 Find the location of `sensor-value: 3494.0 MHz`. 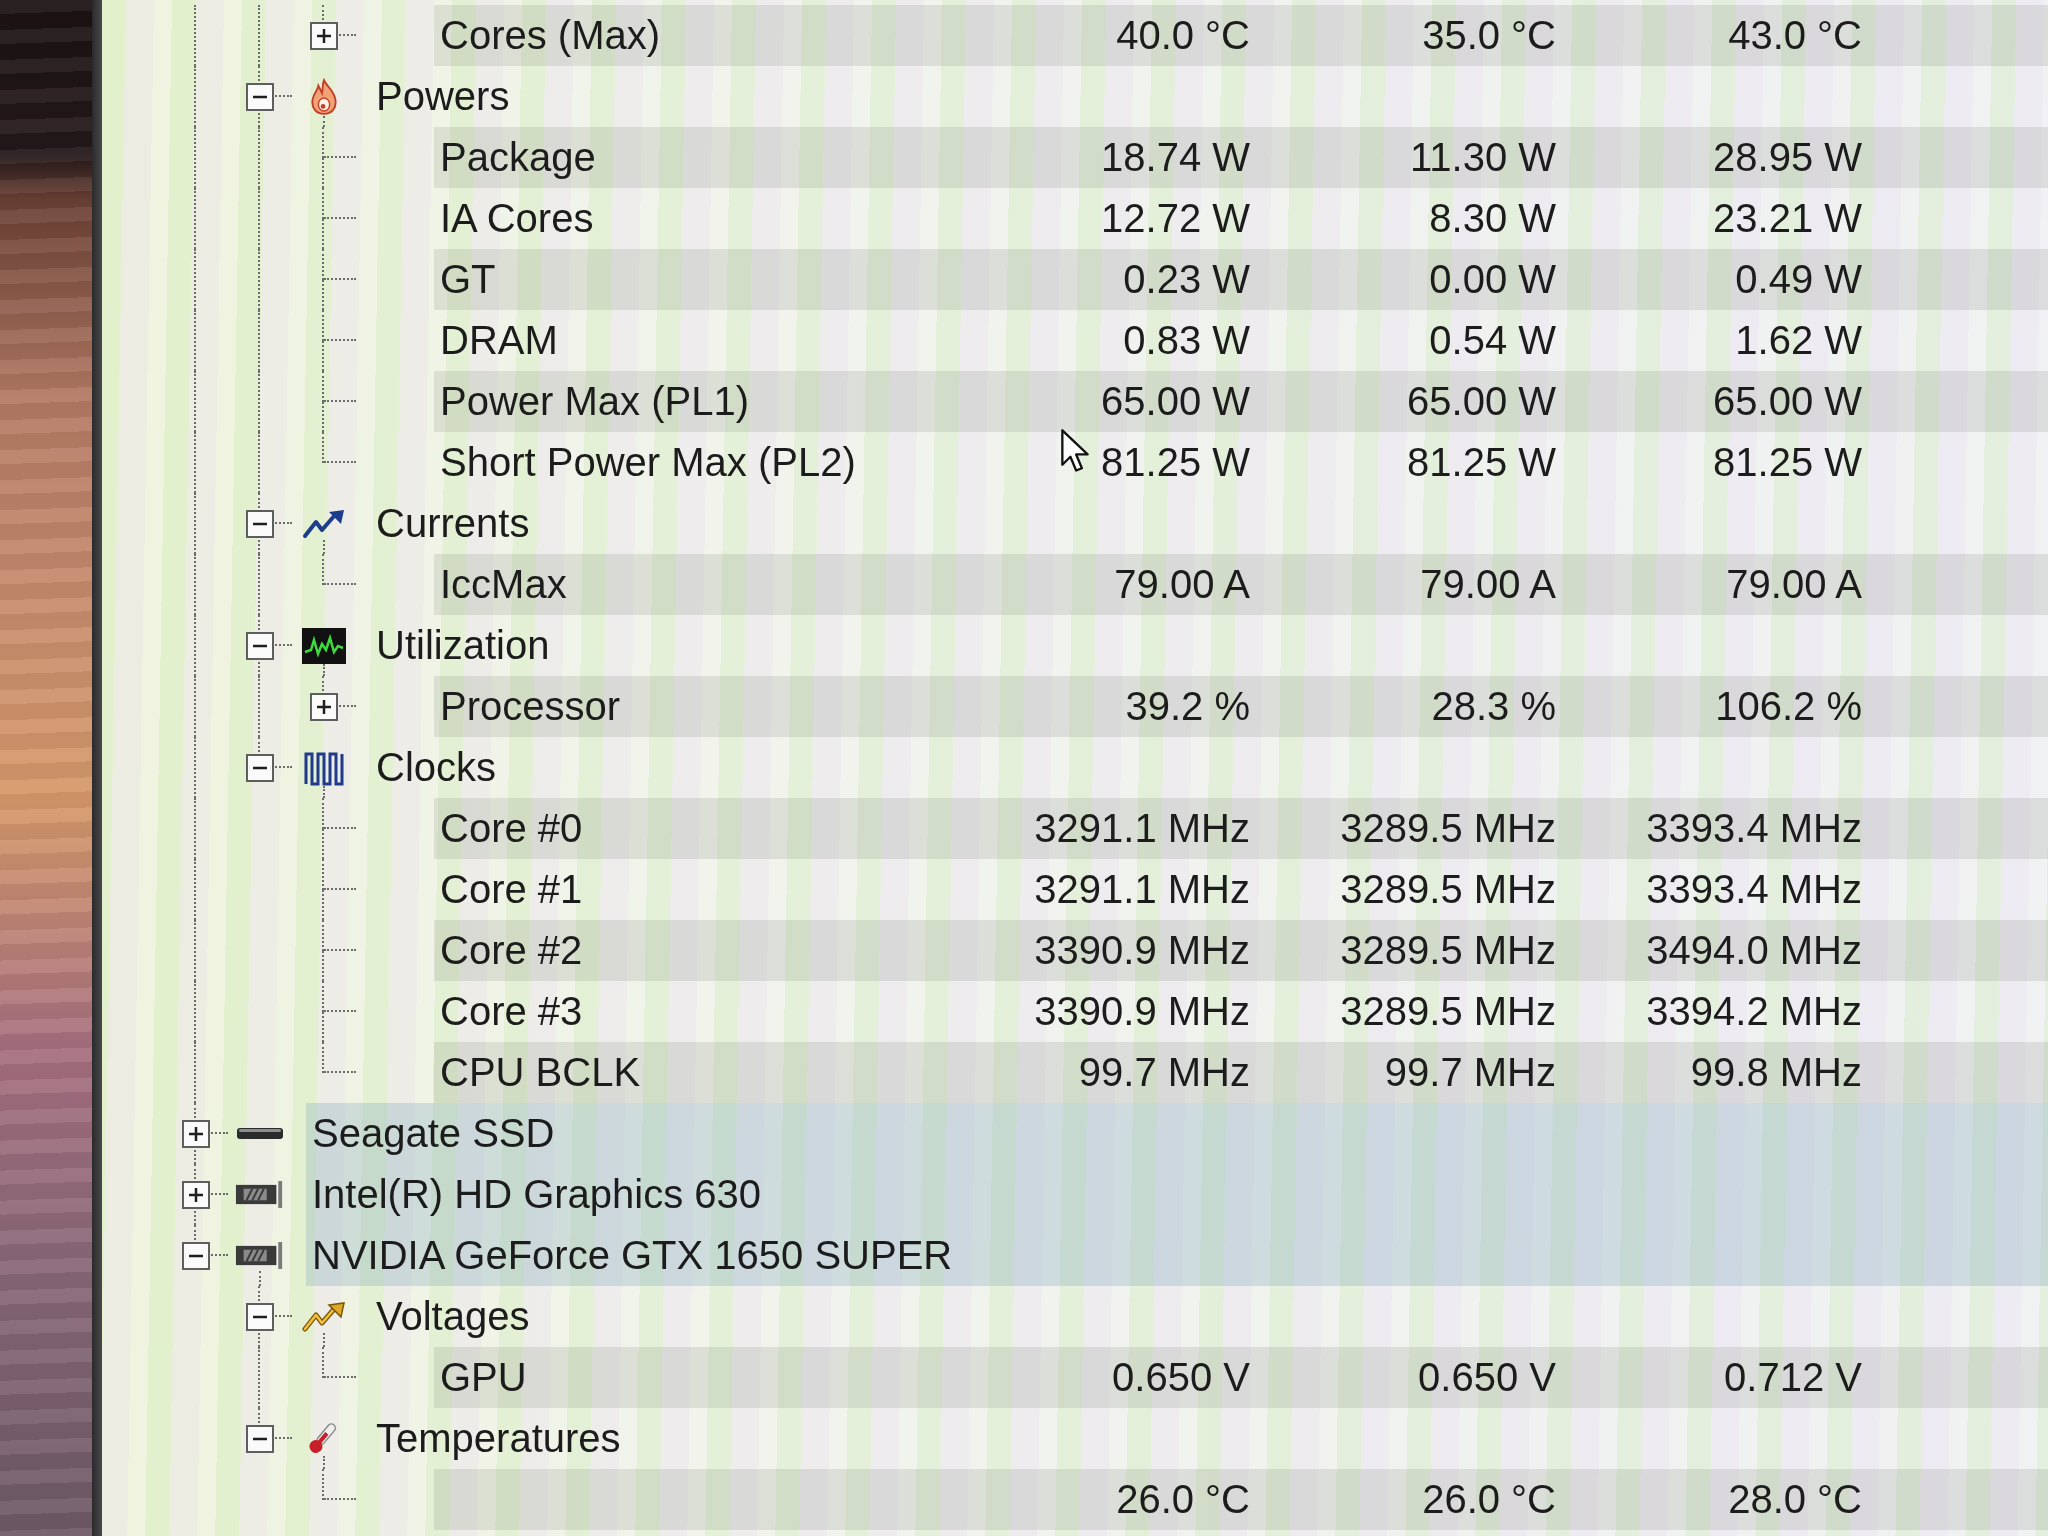

sensor-value: 3494.0 MHz is located at coordinates (1754, 950).